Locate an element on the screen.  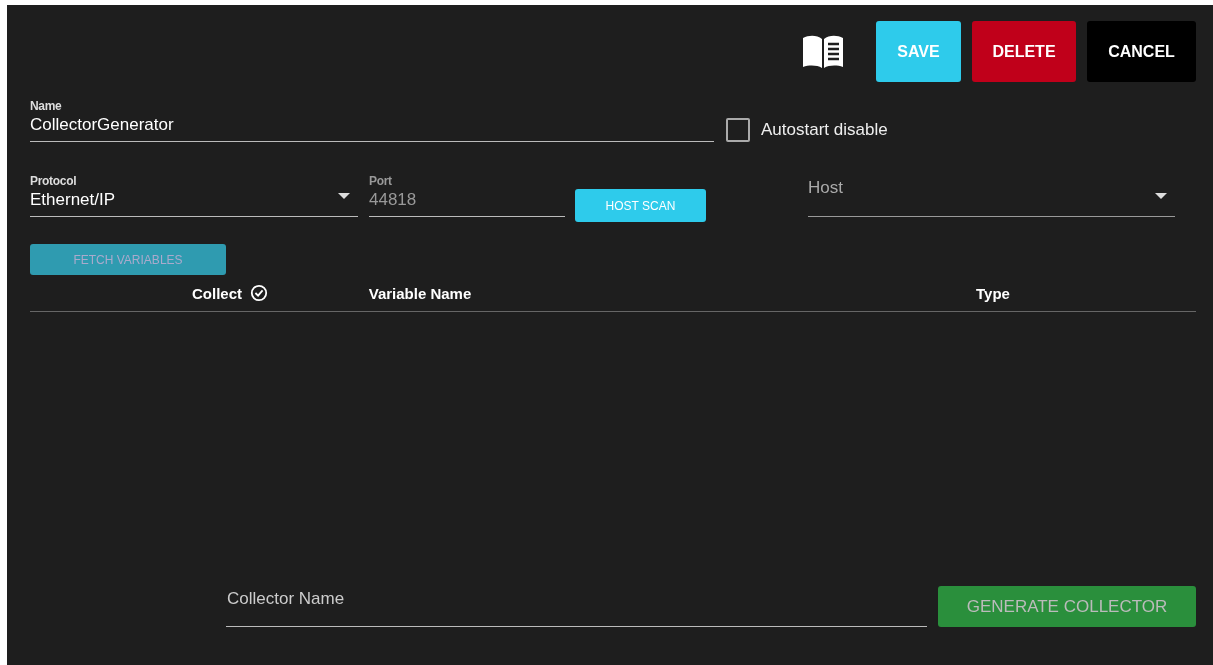
column-header: Collect is located at coordinates (217, 293).